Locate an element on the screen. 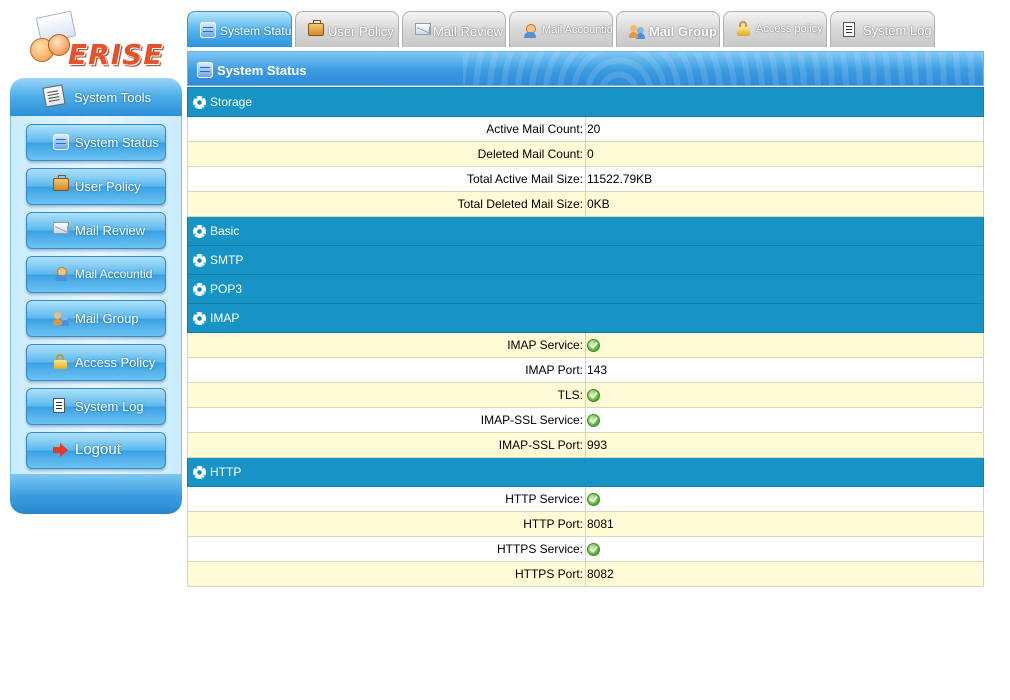  row-key: IMAP Service: is located at coordinates (386, 345).